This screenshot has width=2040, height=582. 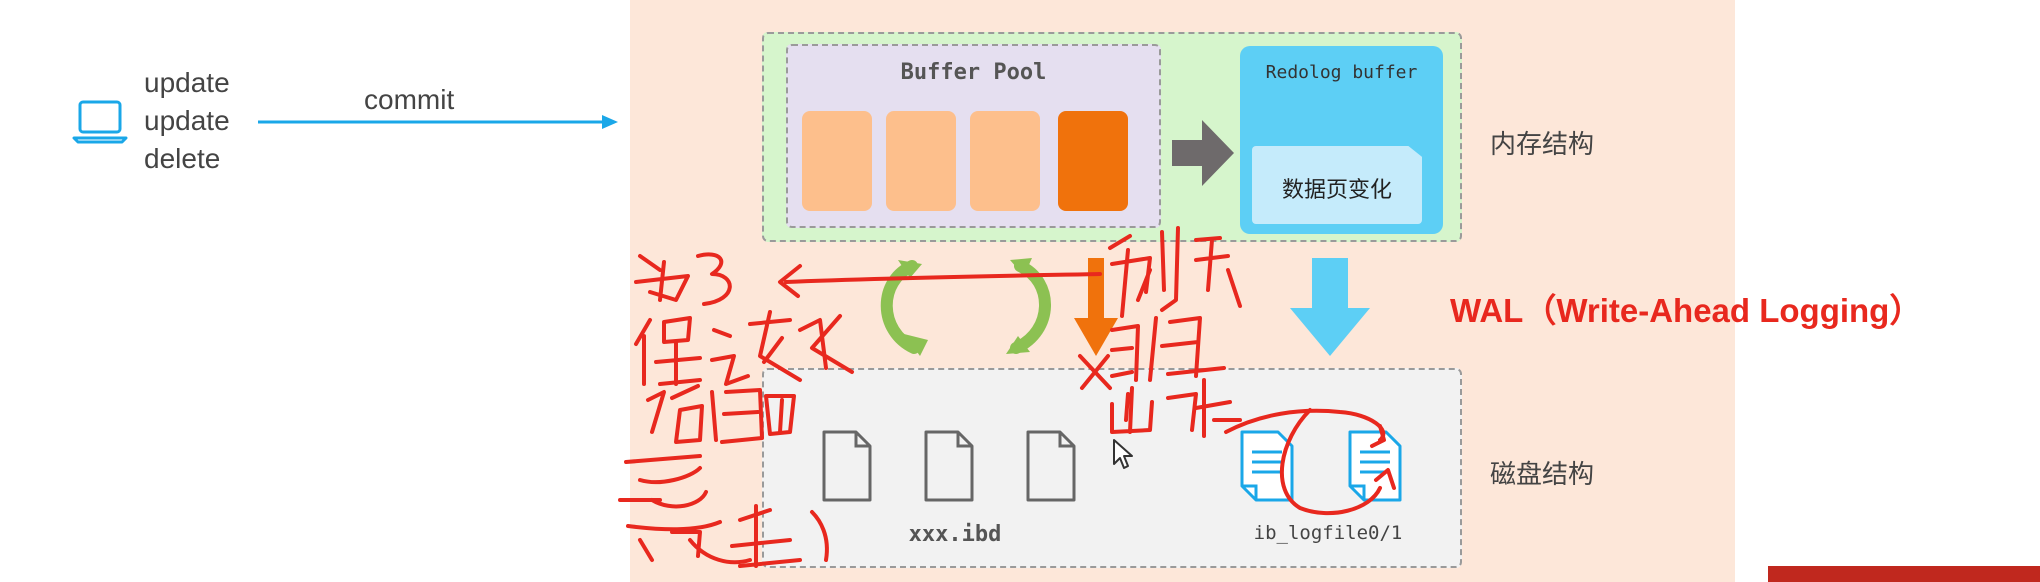 I want to click on bottom-ribbon, so click(x=1904, y=574).